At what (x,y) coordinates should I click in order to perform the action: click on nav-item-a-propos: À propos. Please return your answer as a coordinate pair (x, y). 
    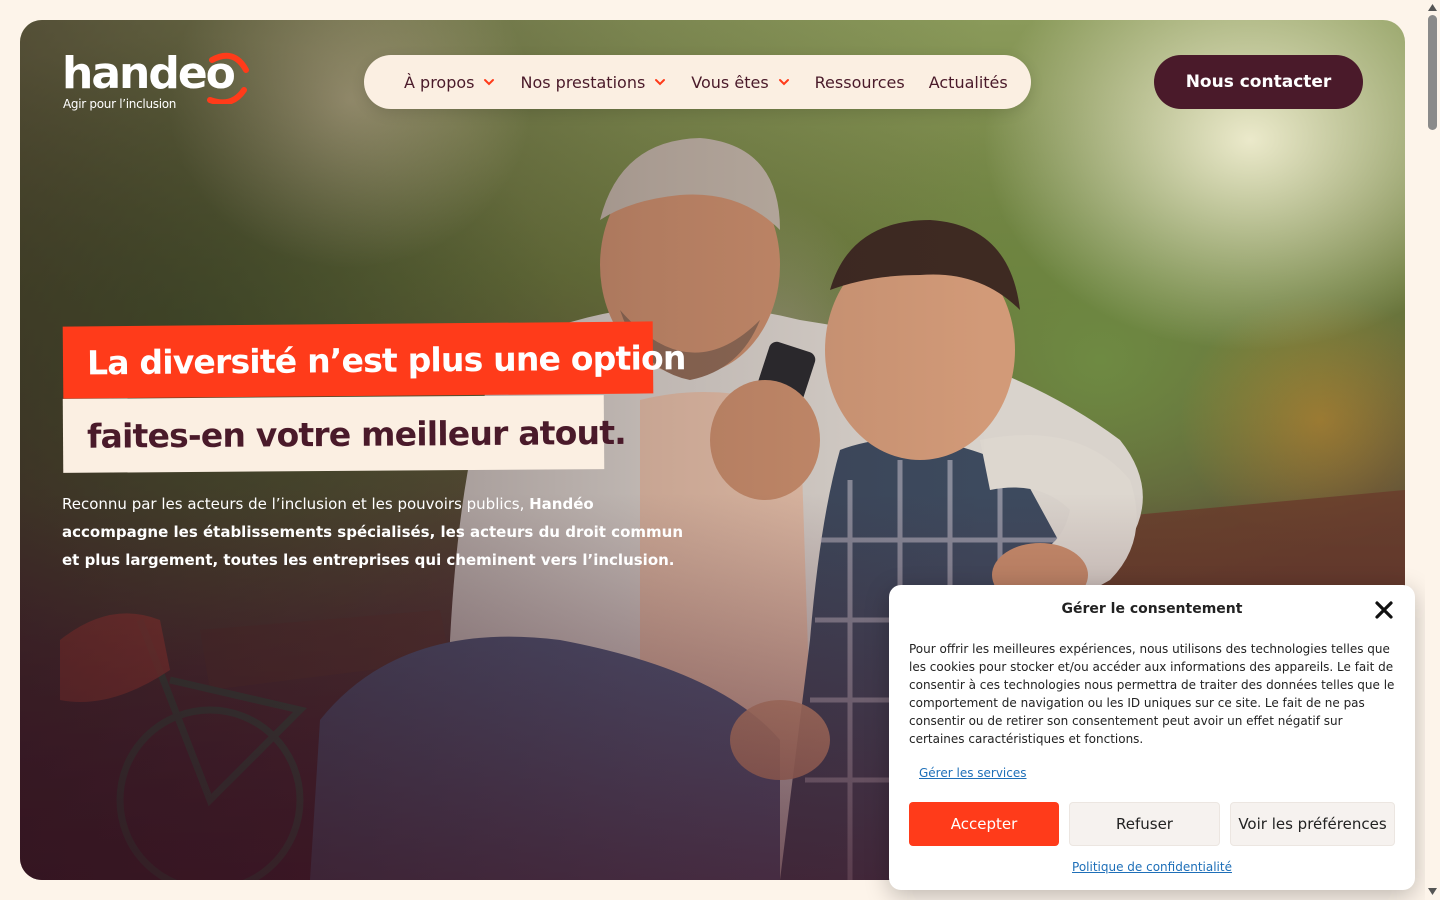
    Looking at the image, I should click on (450, 82).